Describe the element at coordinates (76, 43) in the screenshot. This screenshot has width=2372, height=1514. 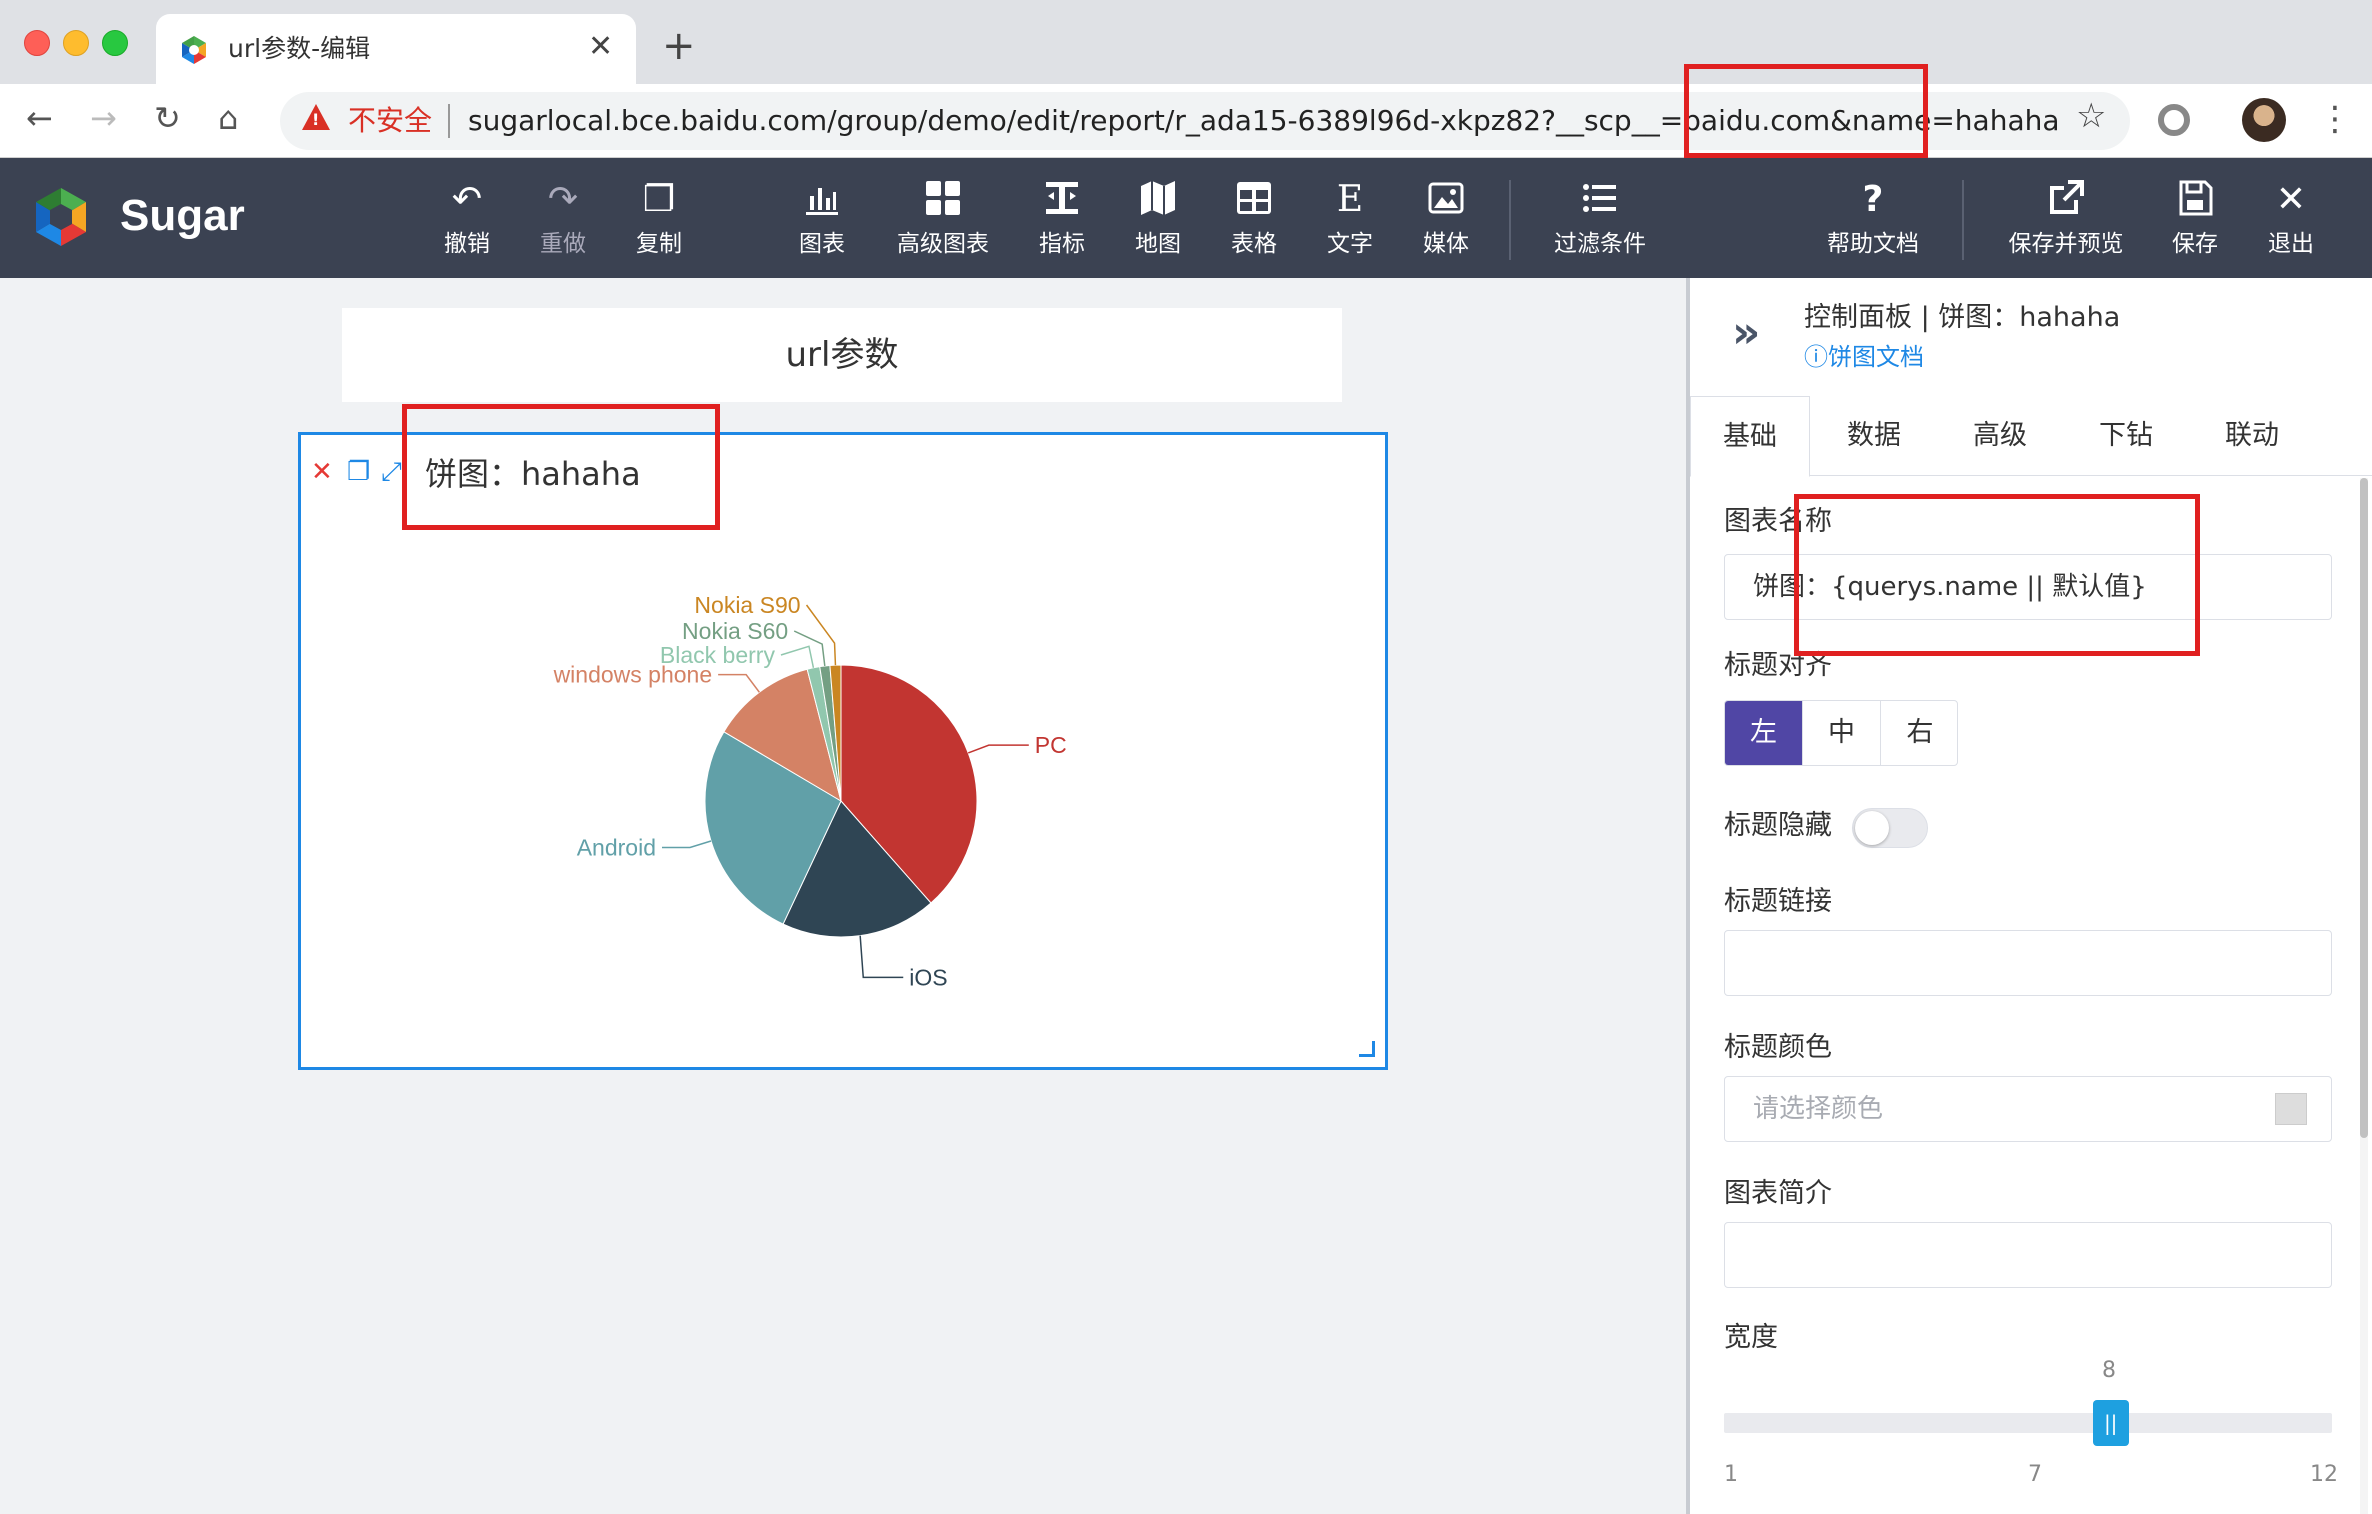
I see `window-minimize-button` at that location.